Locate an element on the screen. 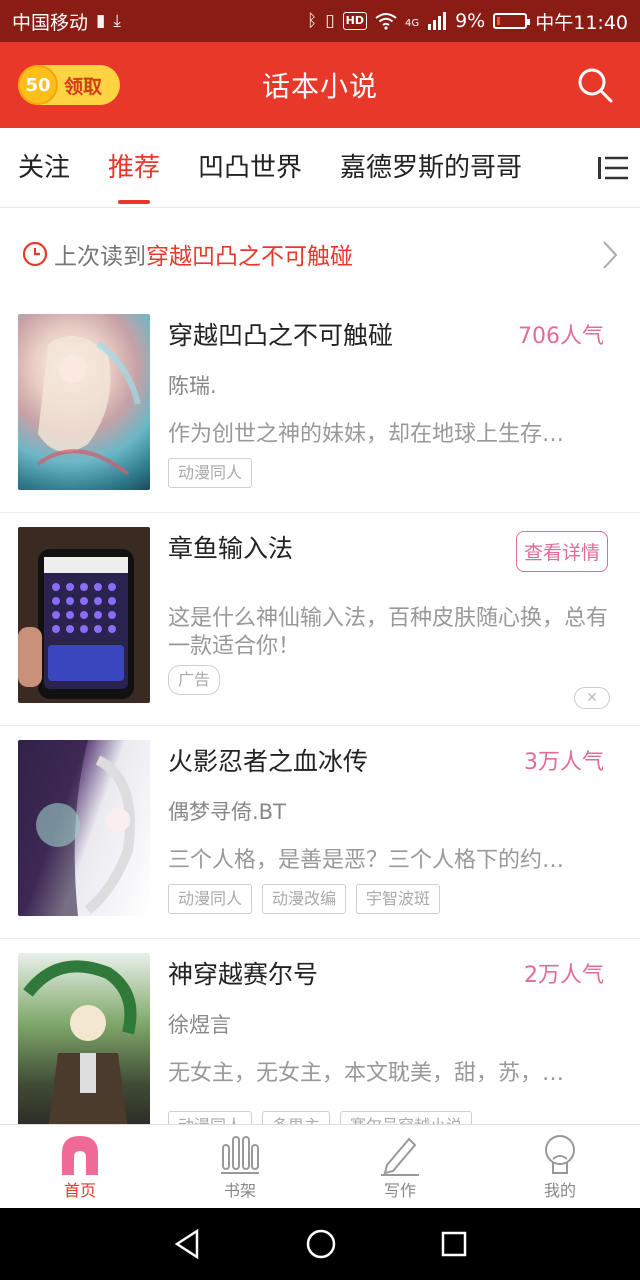  close-ad-button: ✕ is located at coordinates (592, 698).